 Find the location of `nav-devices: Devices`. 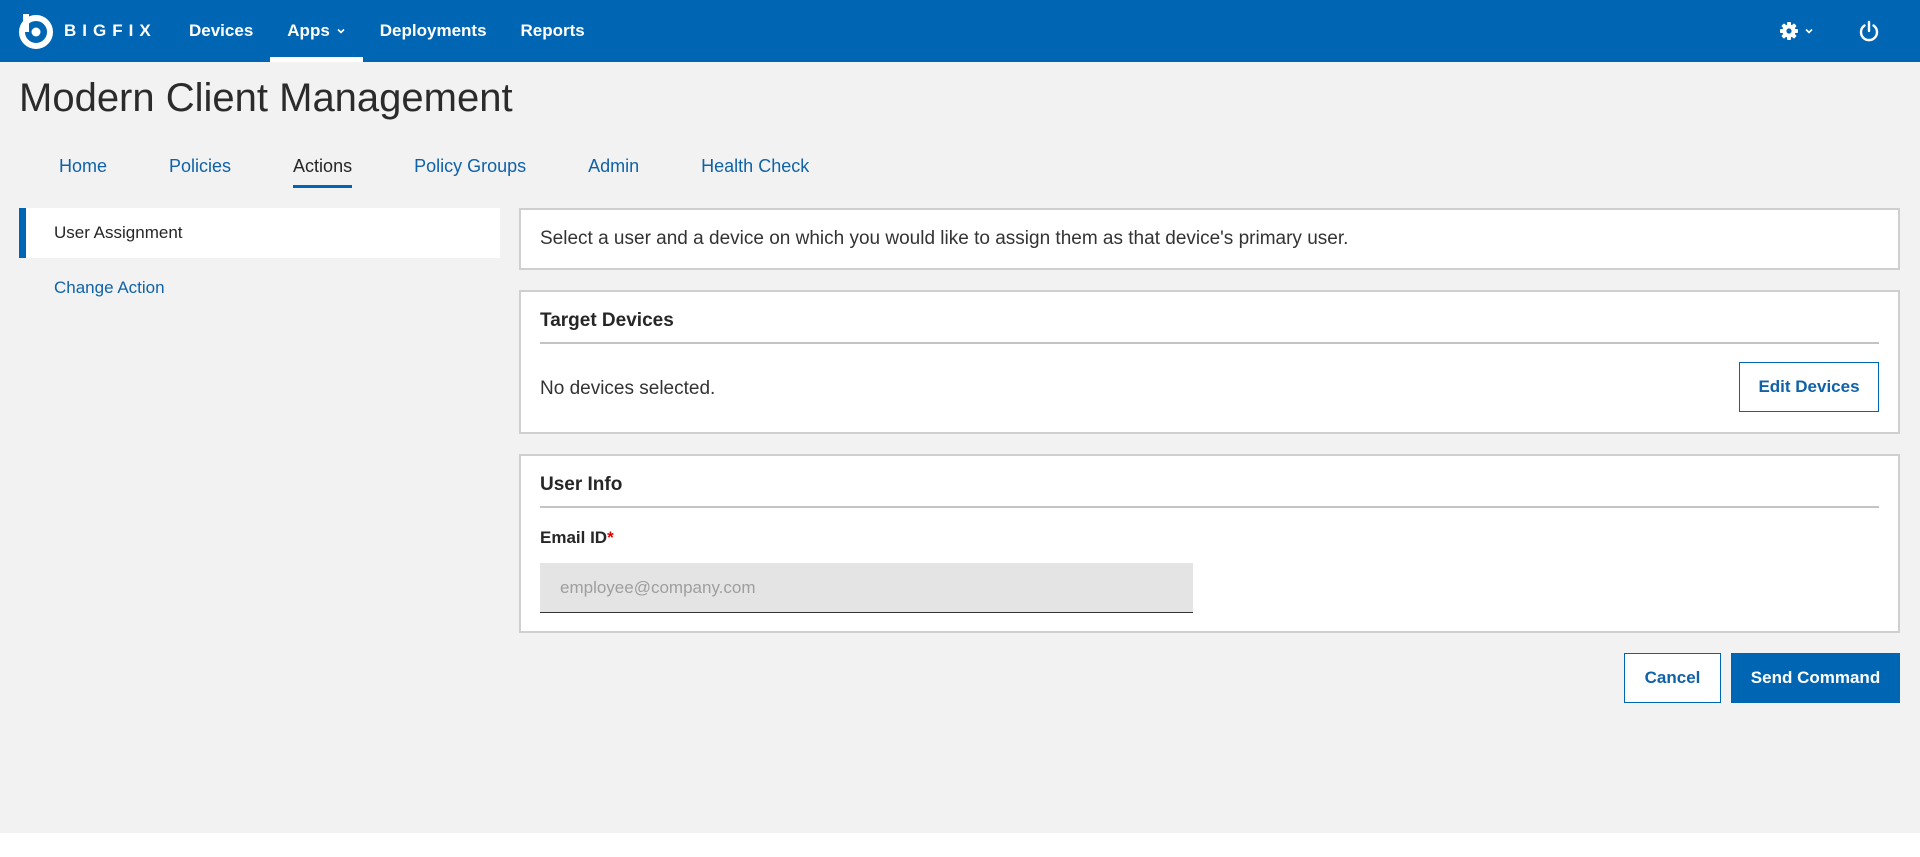

nav-devices: Devices is located at coordinates (221, 31).